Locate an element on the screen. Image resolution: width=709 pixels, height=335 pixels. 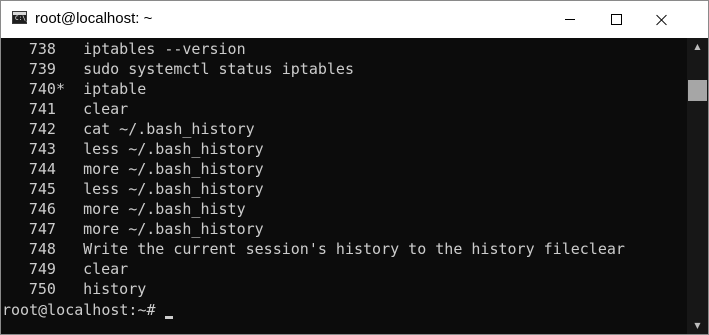
history-line: 738 iptables --version is located at coordinates (124, 49).